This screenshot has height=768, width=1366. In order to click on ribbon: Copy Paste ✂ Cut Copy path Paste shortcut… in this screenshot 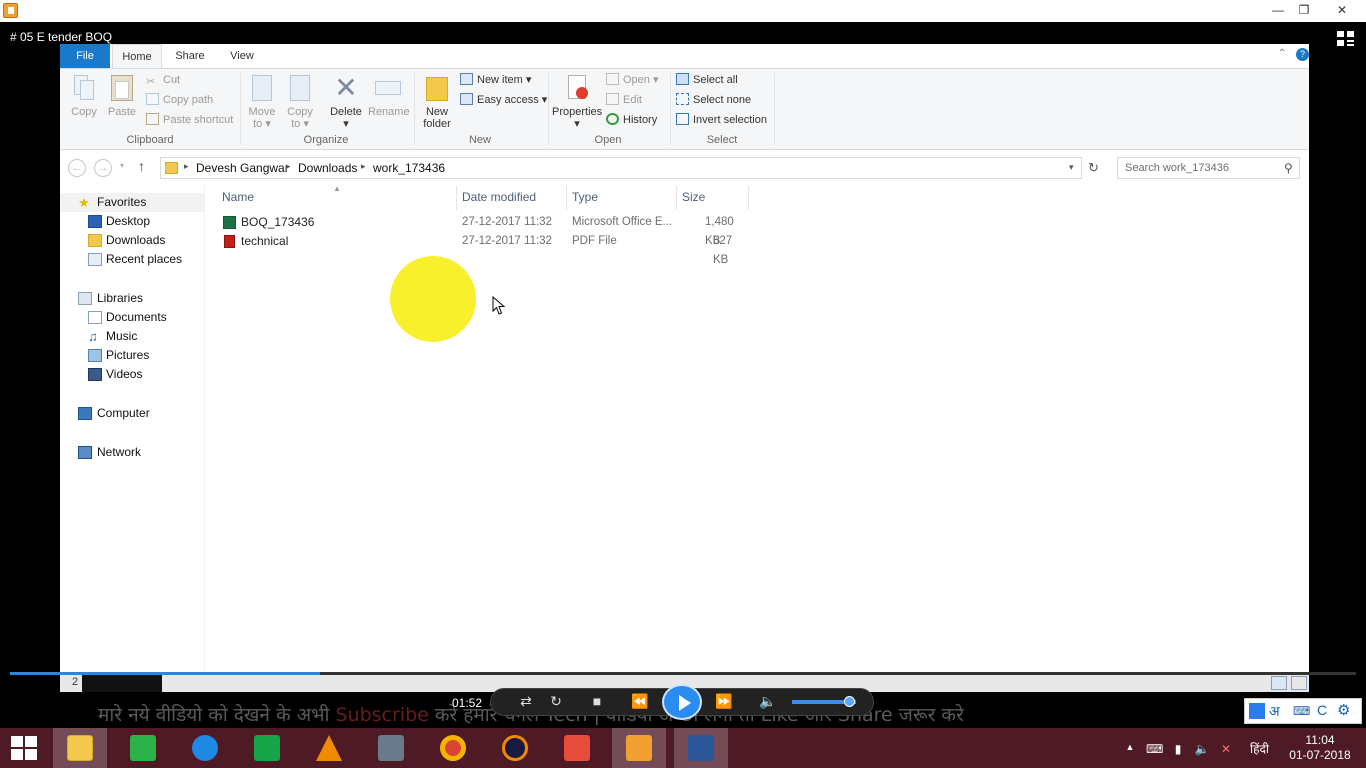, I will do `click(684, 109)`.